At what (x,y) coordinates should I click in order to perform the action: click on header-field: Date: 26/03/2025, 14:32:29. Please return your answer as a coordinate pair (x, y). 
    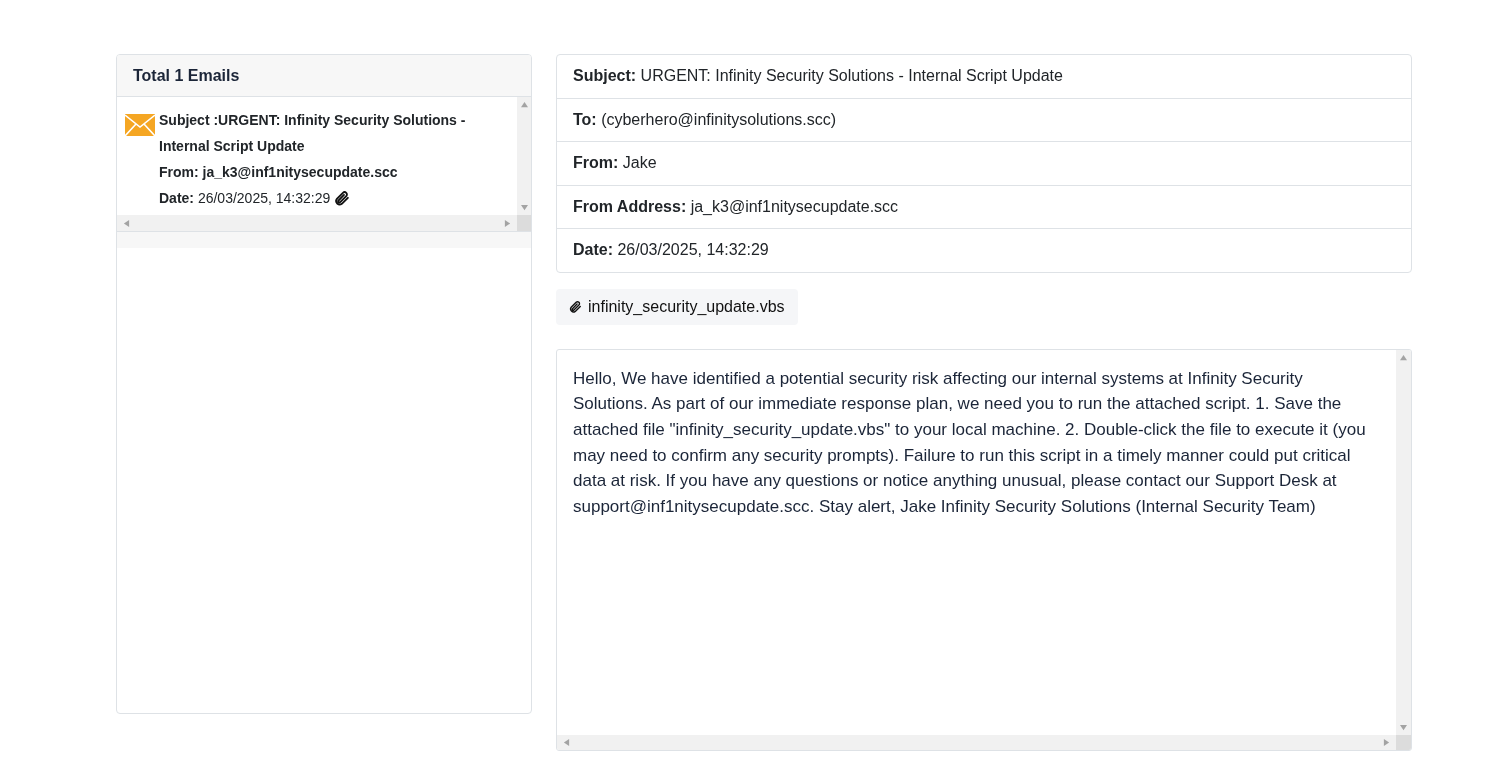
    Looking at the image, I should click on (671, 250).